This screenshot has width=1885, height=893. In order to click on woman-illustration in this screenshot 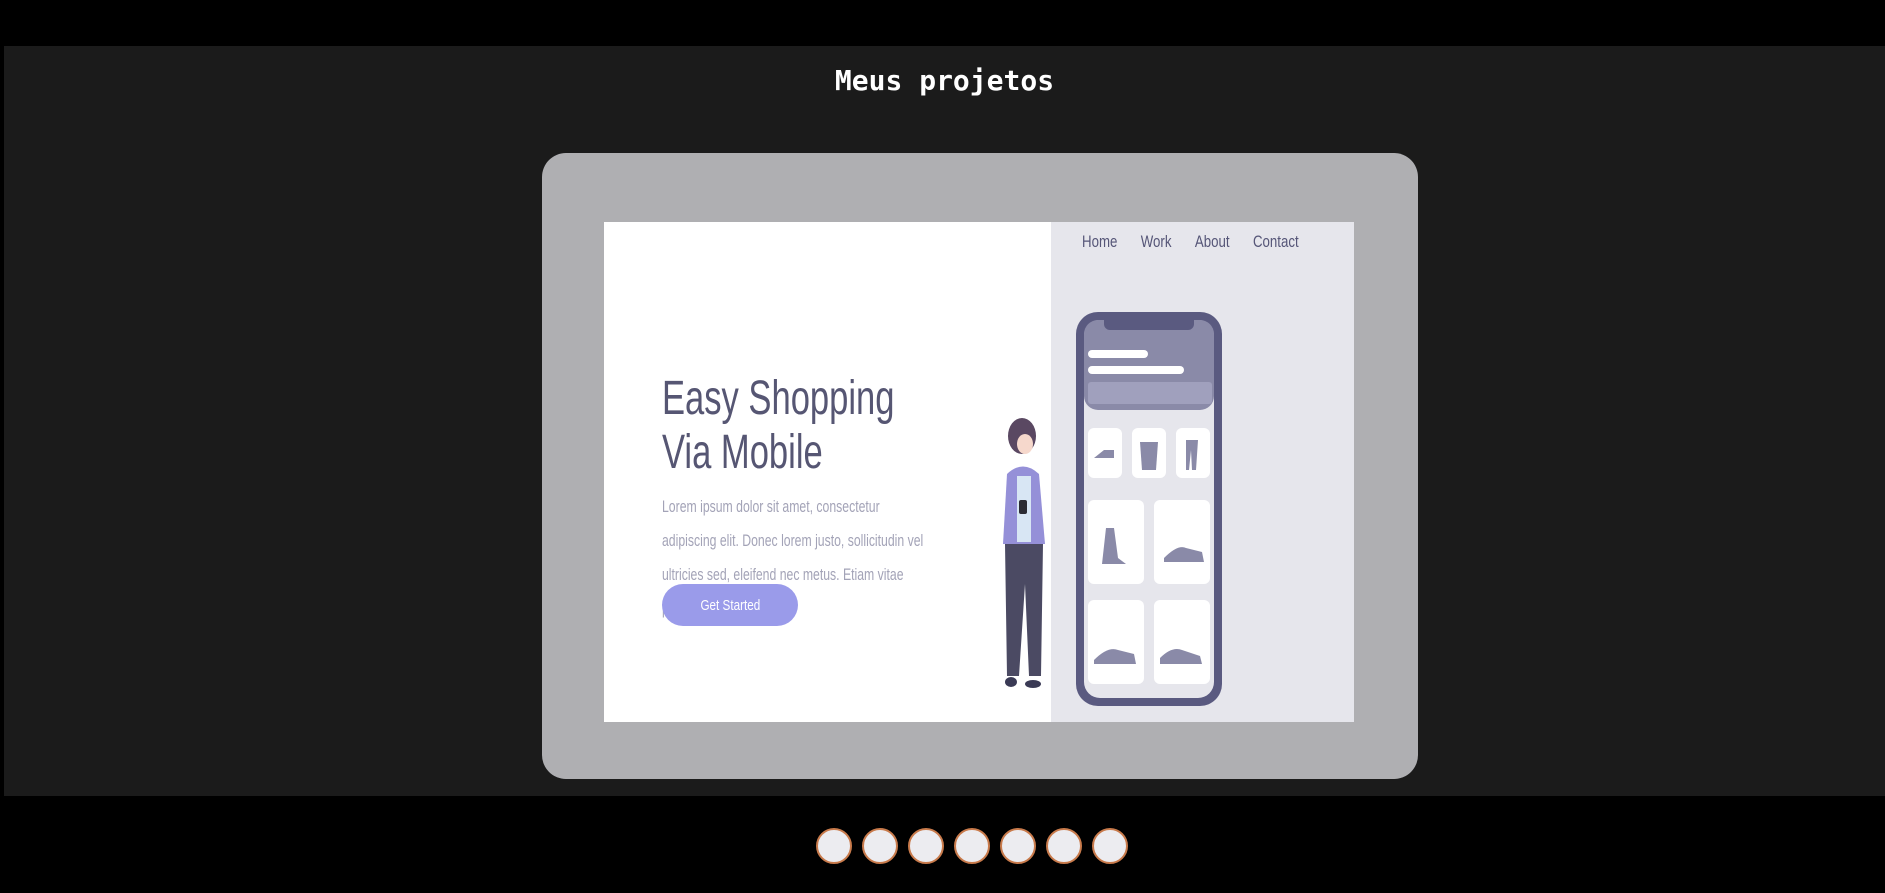, I will do `click(1024, 553)`.